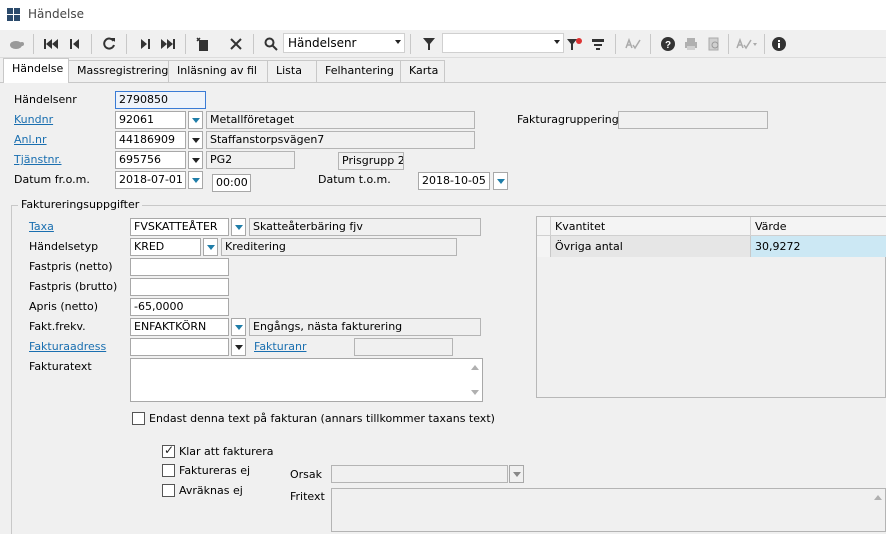  Describe the element at coordinates (179, 267) in the screenshot. I see `fastpris-netto-input` at that location.